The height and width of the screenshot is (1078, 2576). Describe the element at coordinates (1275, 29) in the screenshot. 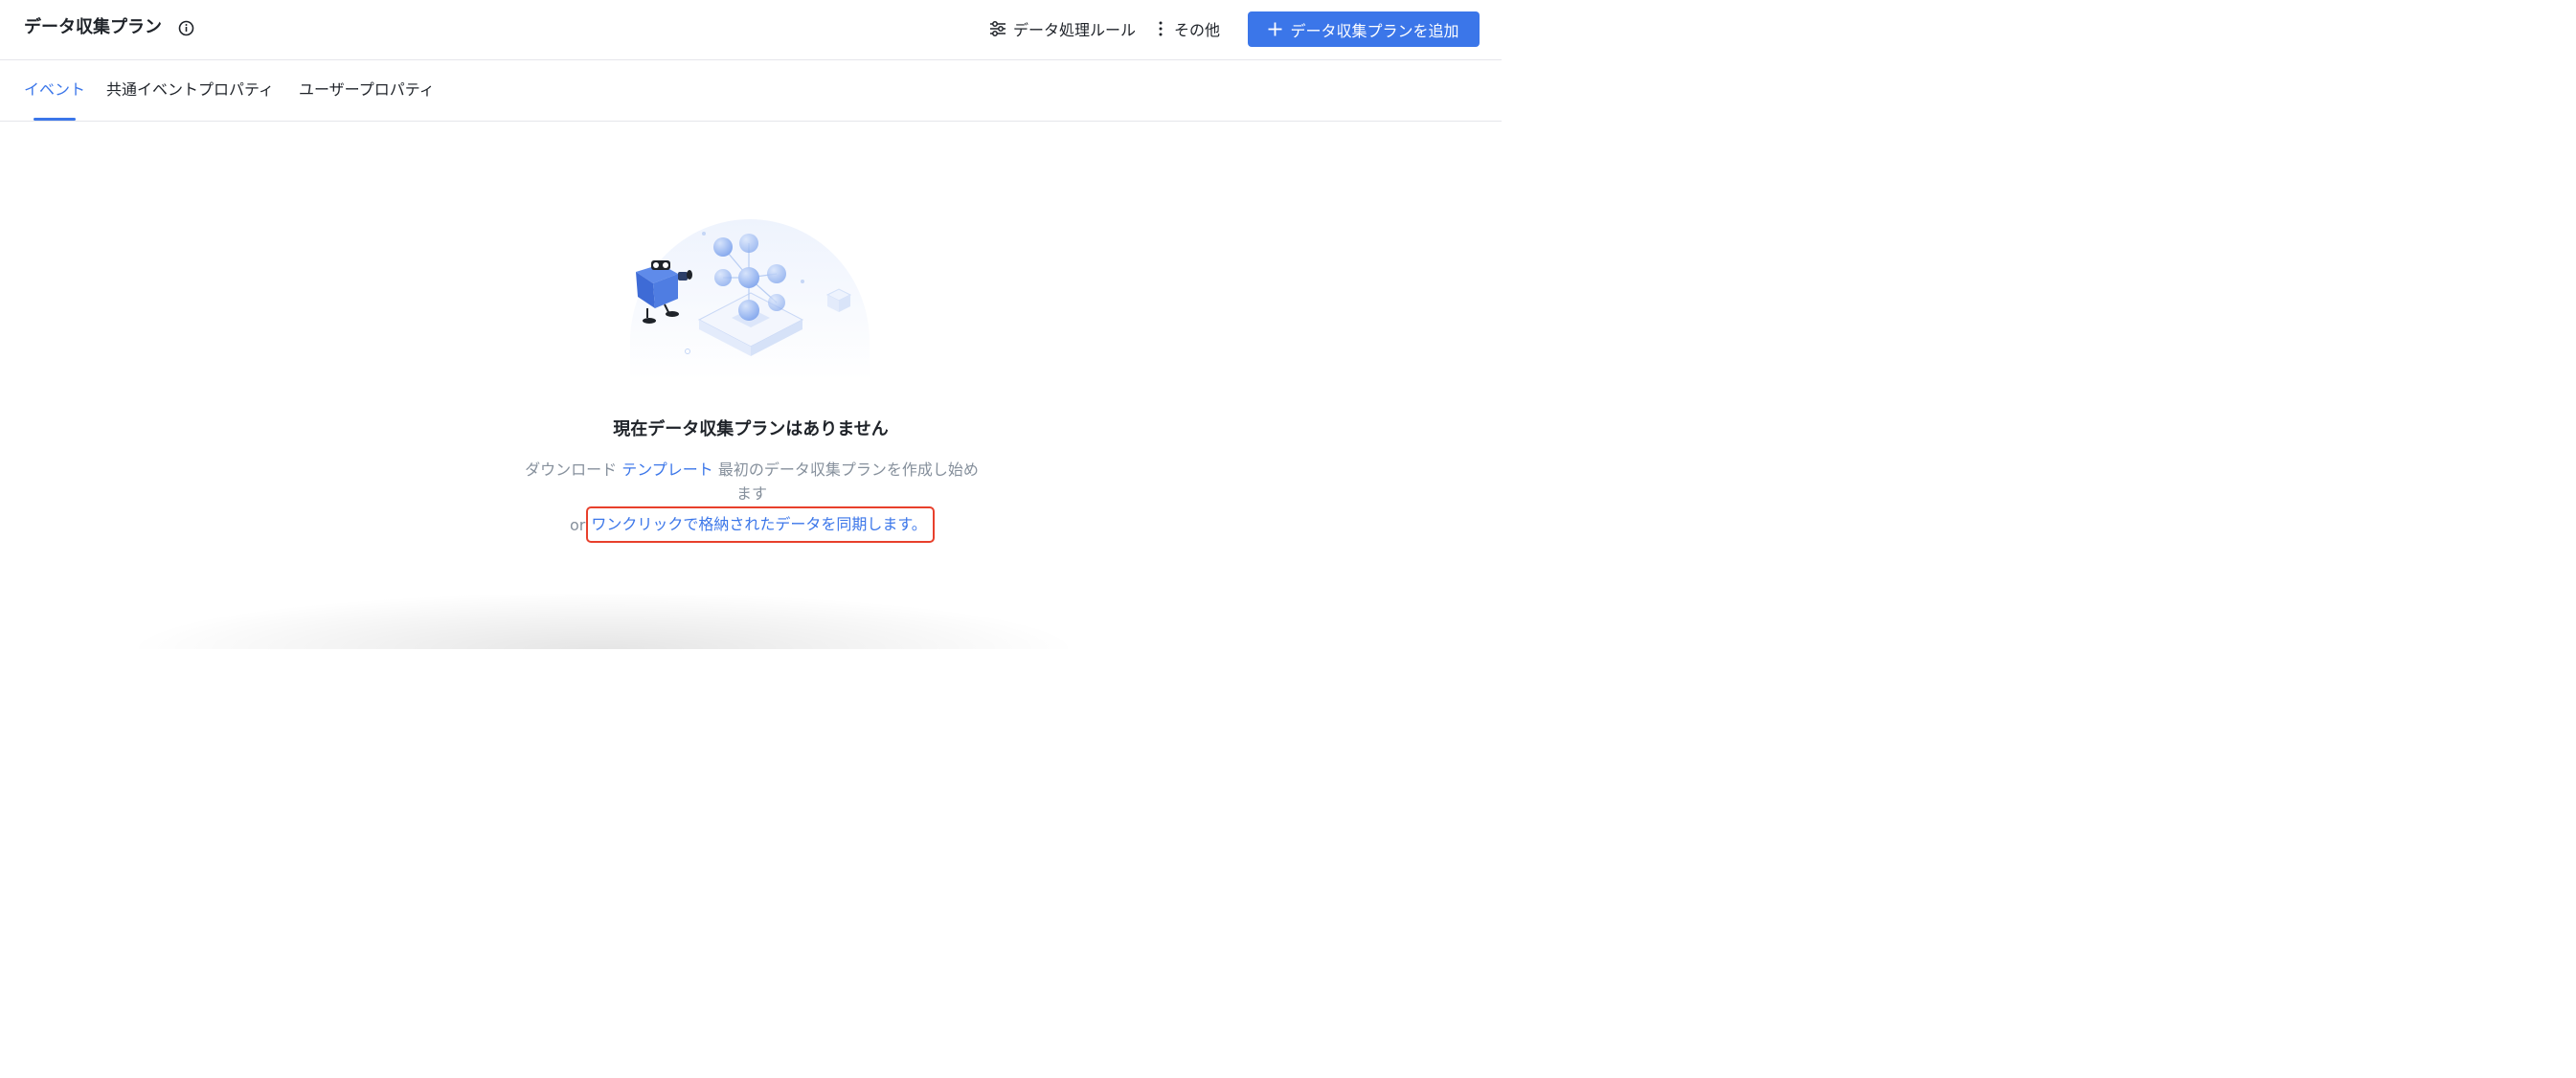

I see `plus-icon` at that location.